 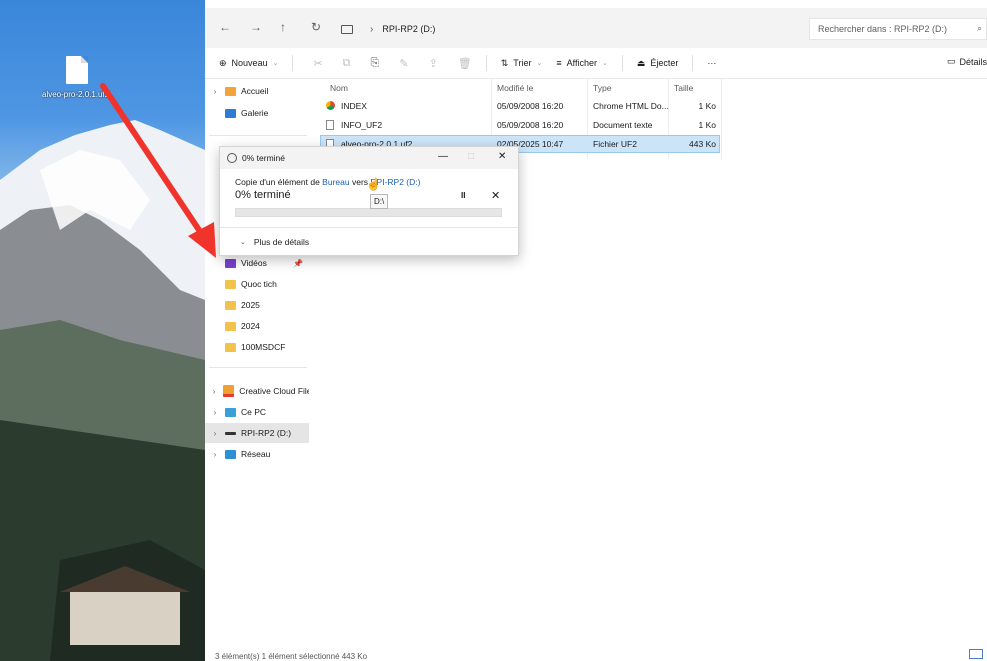 What do you see at coordinates (683, 88) in the screenshot?
I see `column-header-size: Taille` at bounding box center [683, 88].